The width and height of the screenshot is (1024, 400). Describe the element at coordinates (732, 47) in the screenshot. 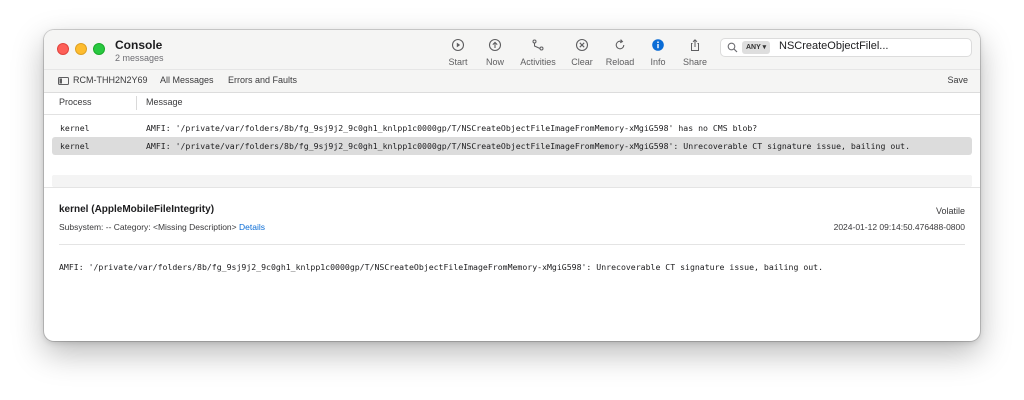

I see `search-icon` at that location.